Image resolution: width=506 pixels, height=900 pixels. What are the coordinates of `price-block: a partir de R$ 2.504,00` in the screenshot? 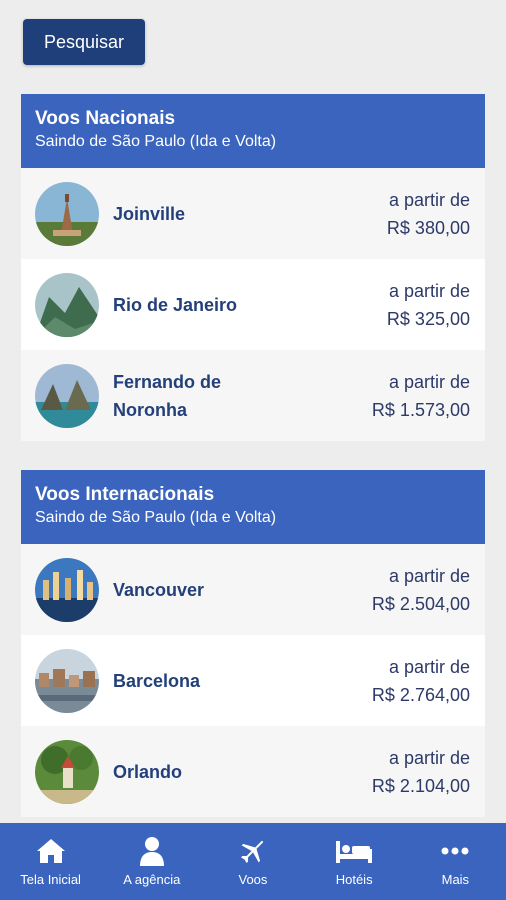 It's located at (421, 590).